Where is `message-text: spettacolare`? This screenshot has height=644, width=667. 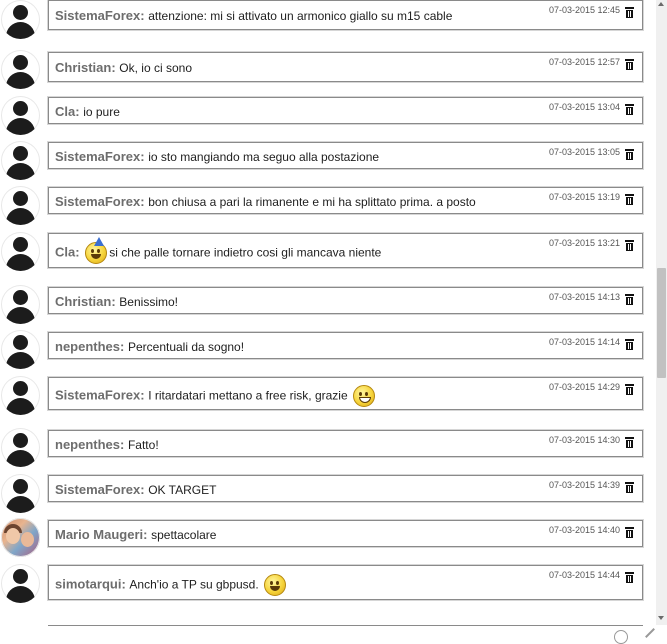
message-text: spettacolare is located at coordinates (184, 535).